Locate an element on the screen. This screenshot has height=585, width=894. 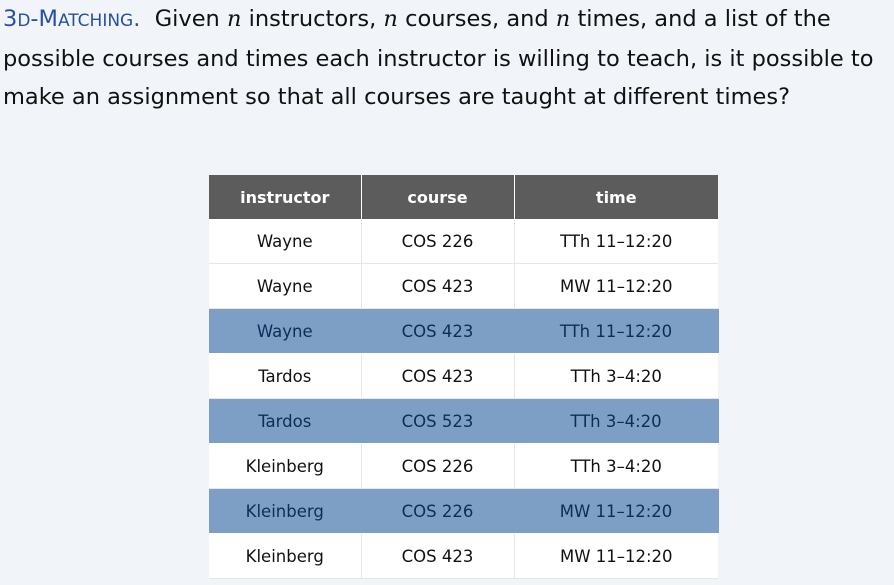
statement-text-3: courses, and is located at coordinates (476, 19).